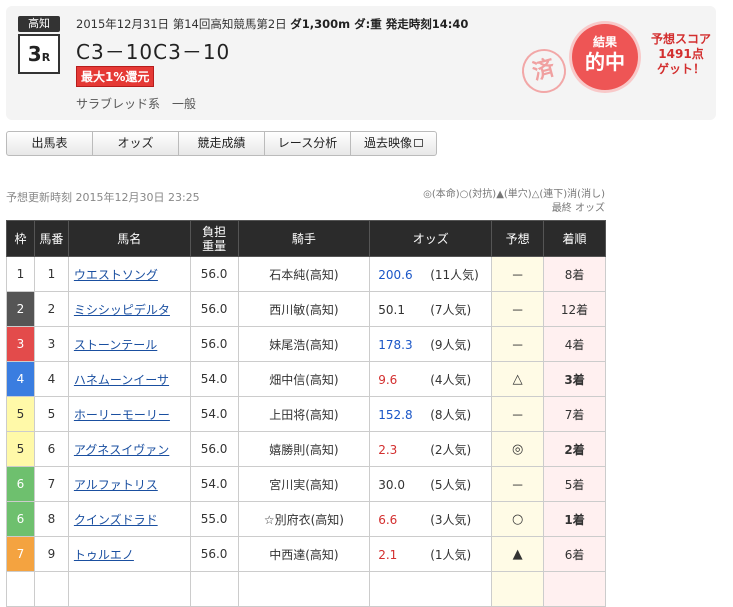 The width and height of the screenshot is (733, 607). I want to click on legend-final-odds: 最終 オッズ, so click(578, 208).